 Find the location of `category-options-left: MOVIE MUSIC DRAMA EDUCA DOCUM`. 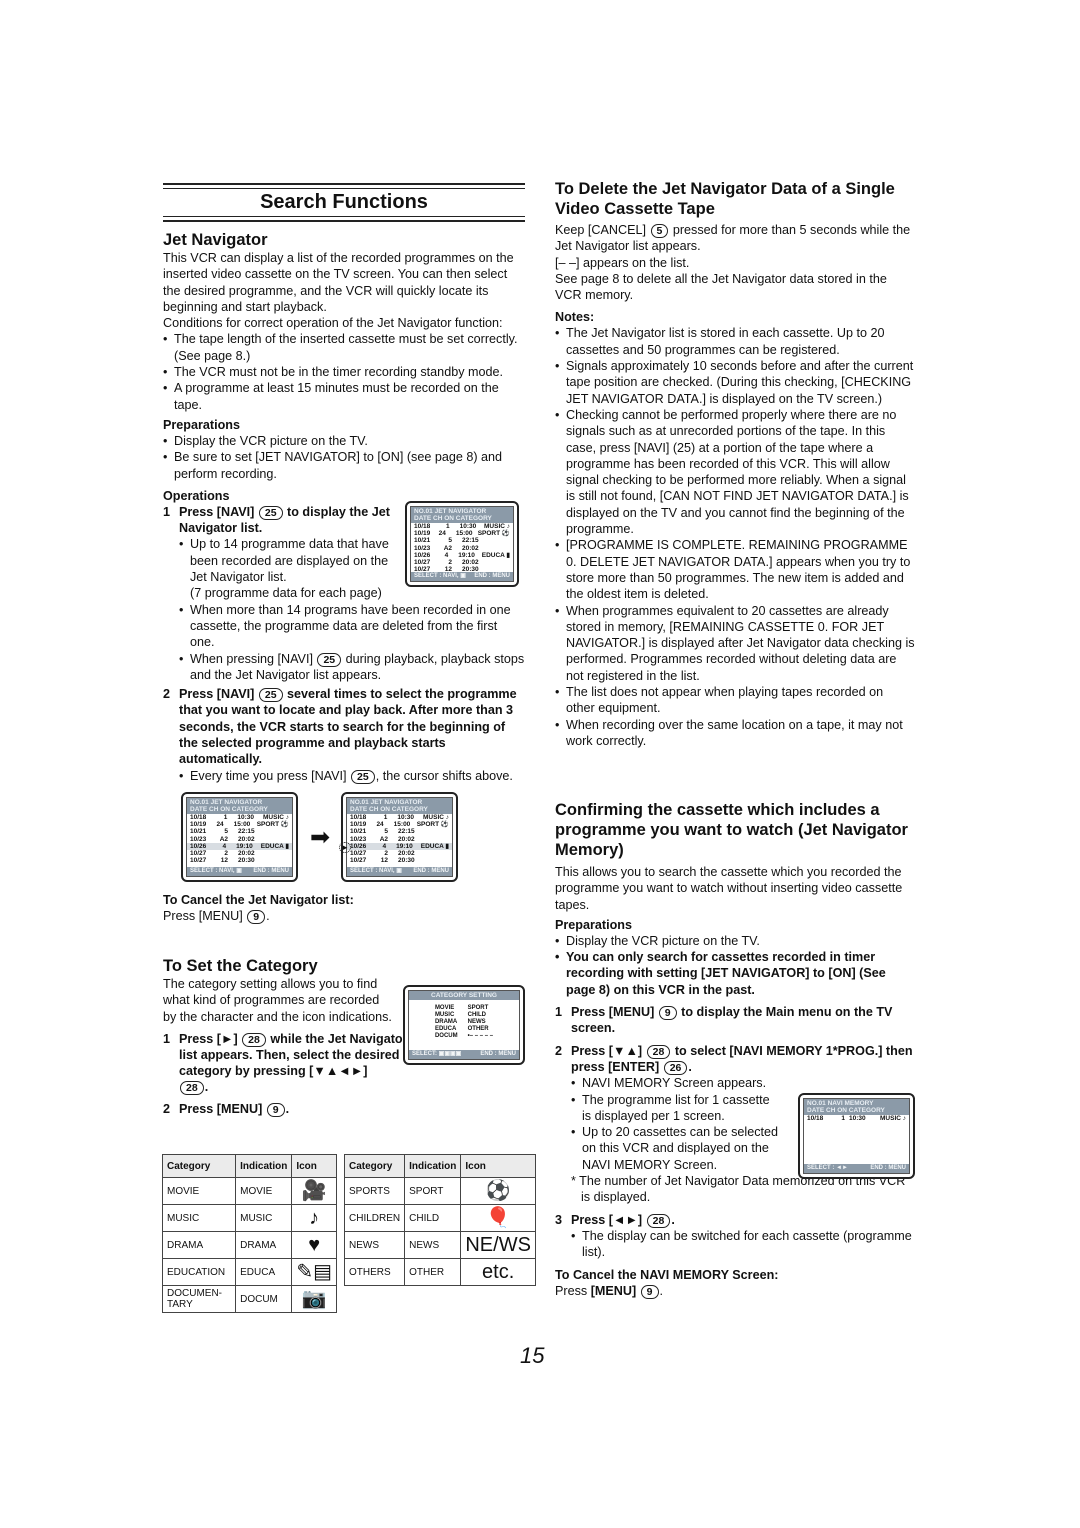

category-options-left: MOVIE MUSIC DRAMA EDUCA DOCUM is located at coordinates (446, 1022).